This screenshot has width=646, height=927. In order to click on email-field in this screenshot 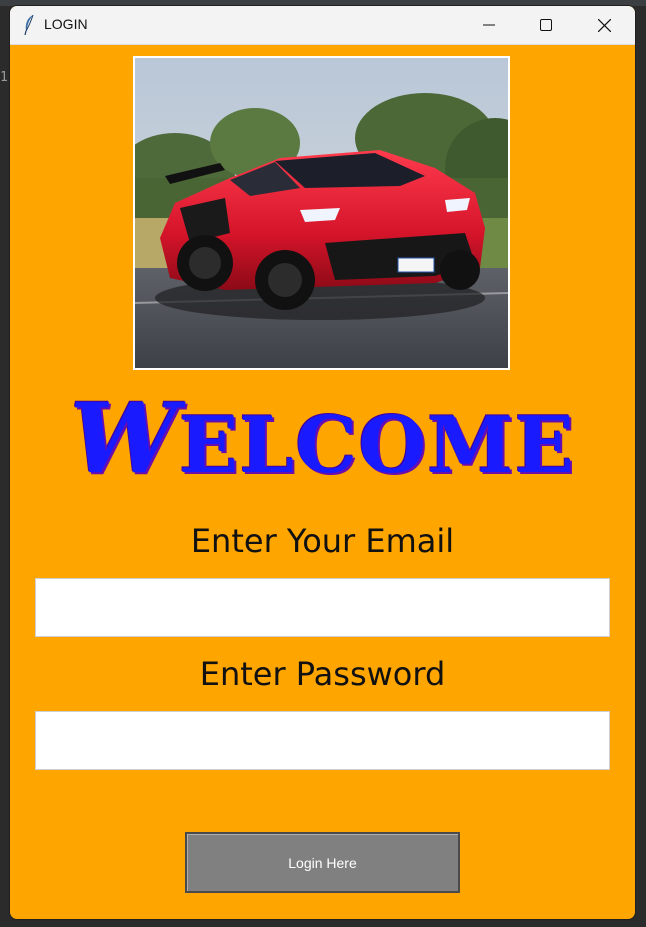, I will do `click(322, 607)`.